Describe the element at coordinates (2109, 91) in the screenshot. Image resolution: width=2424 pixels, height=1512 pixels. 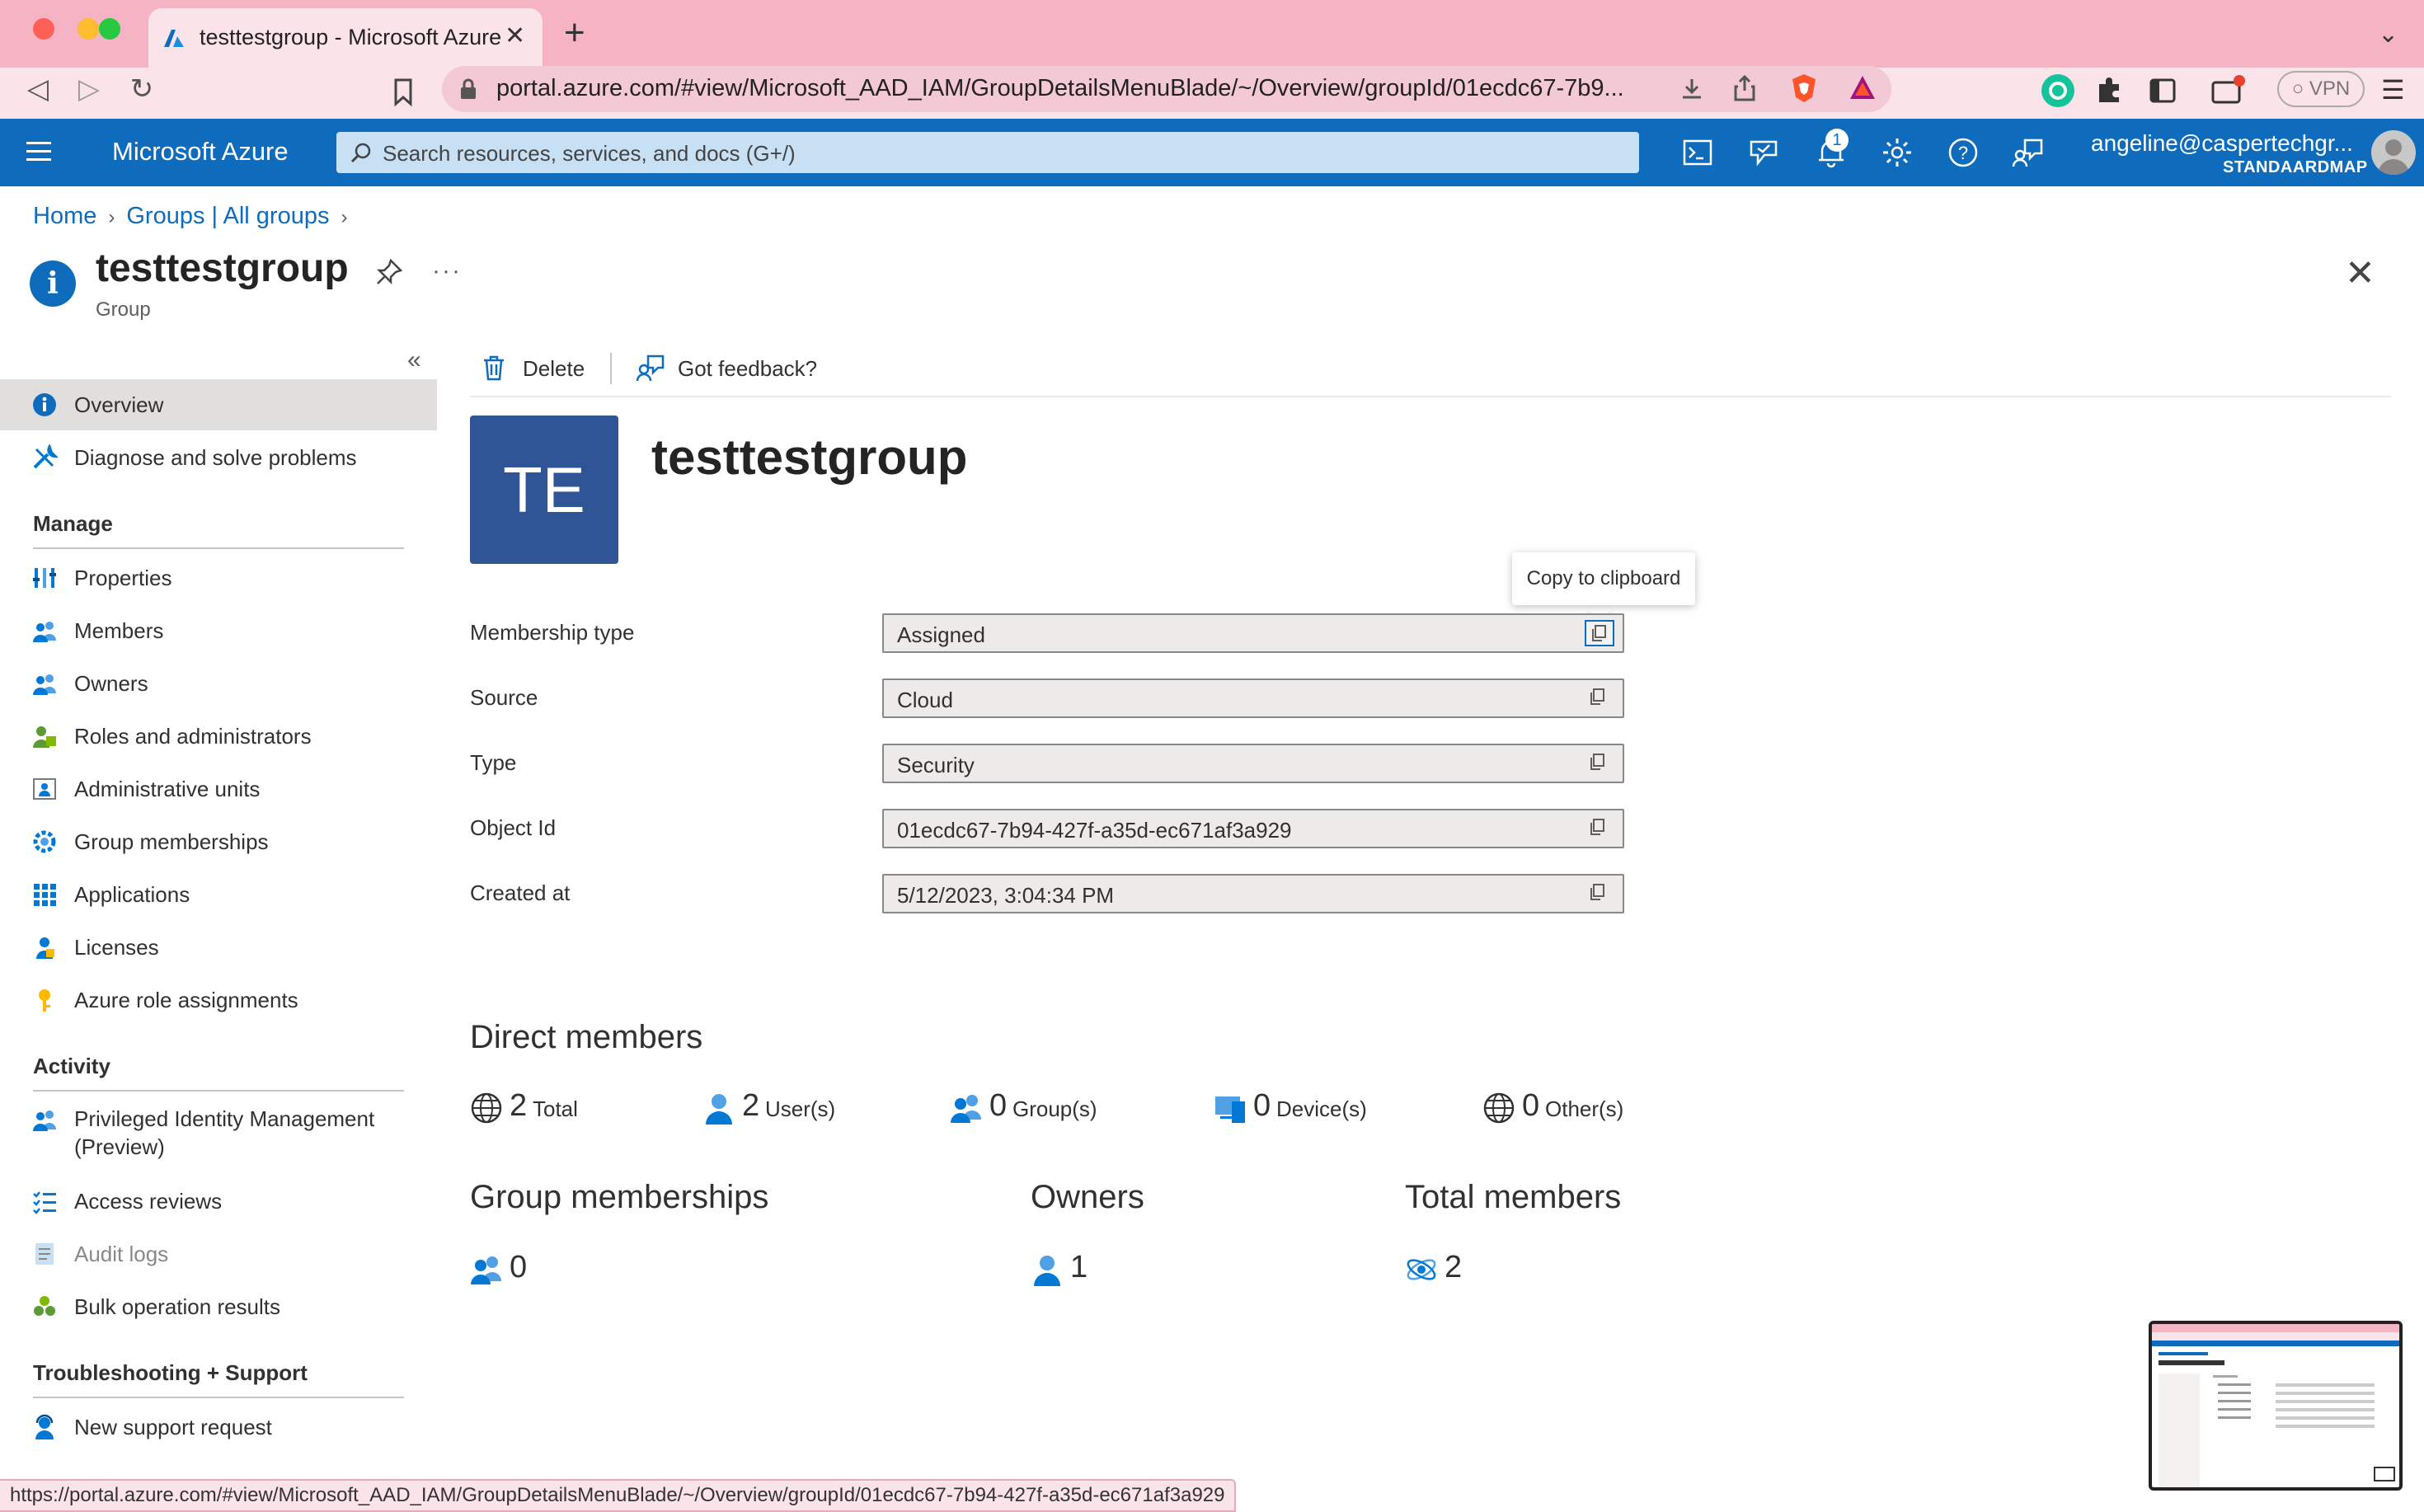
I see `extensions-puzzle-icon` at that location.